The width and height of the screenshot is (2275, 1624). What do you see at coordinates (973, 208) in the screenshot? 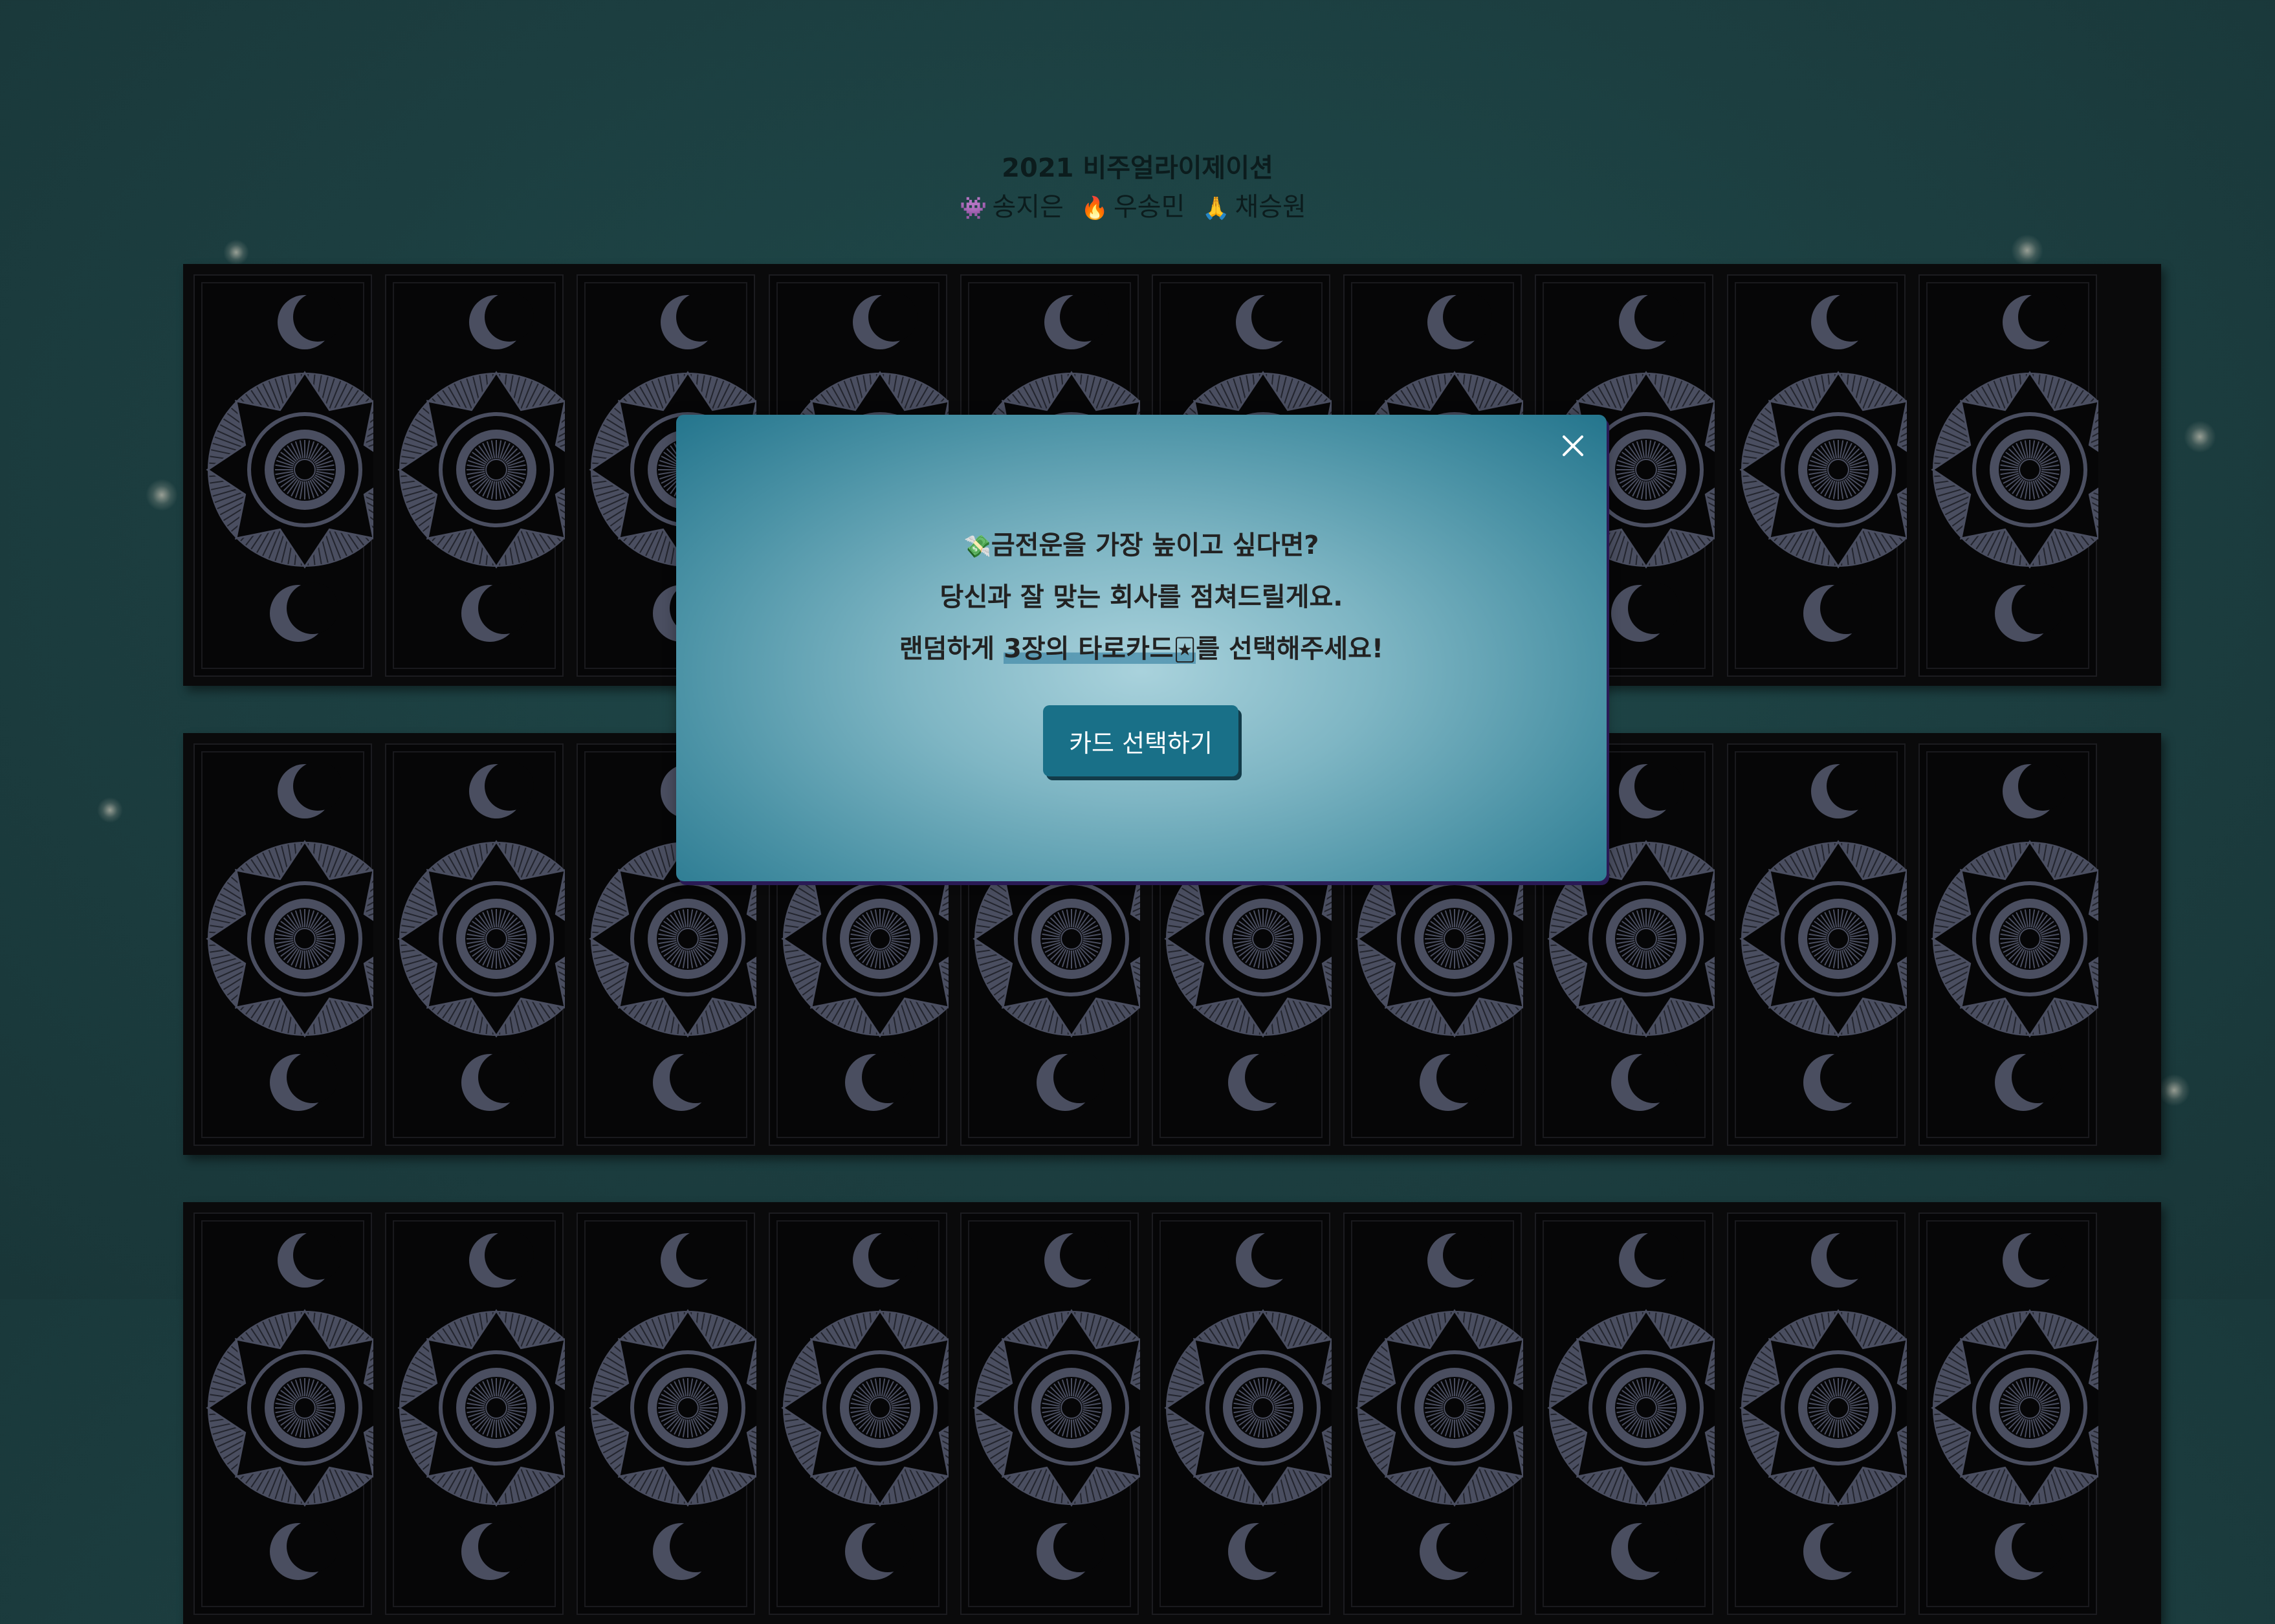
I see `alien-monster-icon: 👾` at bounding box center [973, 208].